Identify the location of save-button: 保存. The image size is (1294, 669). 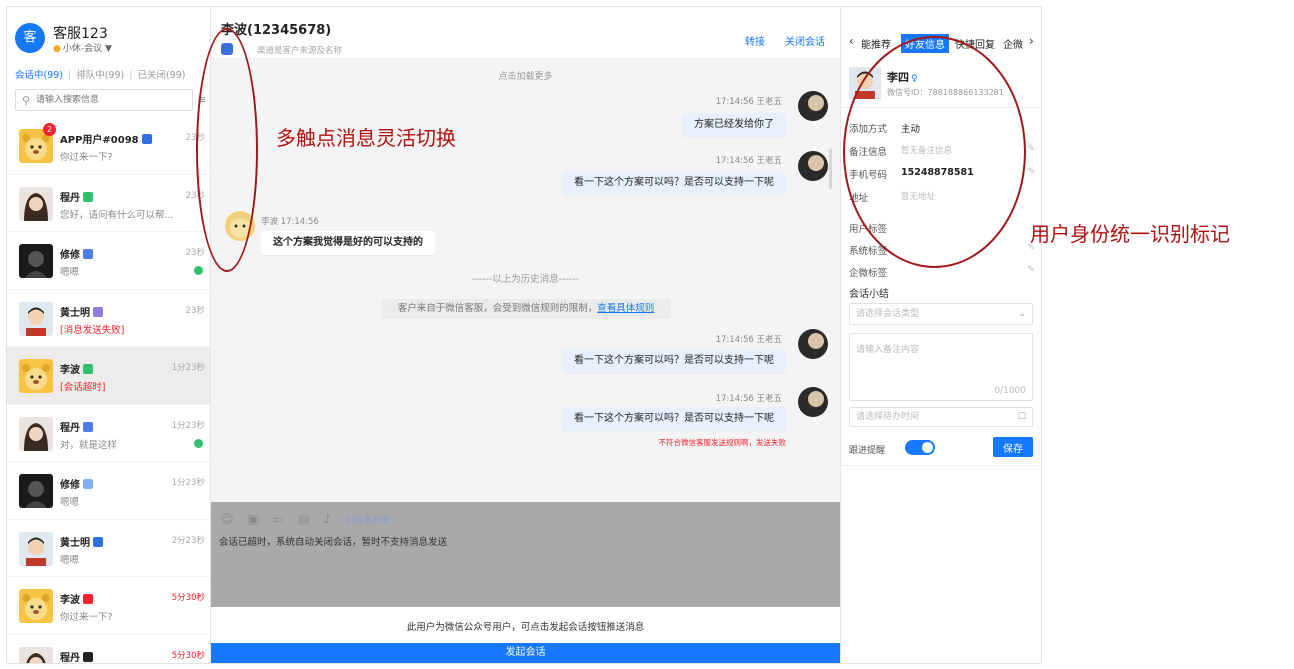
(1013, 447).